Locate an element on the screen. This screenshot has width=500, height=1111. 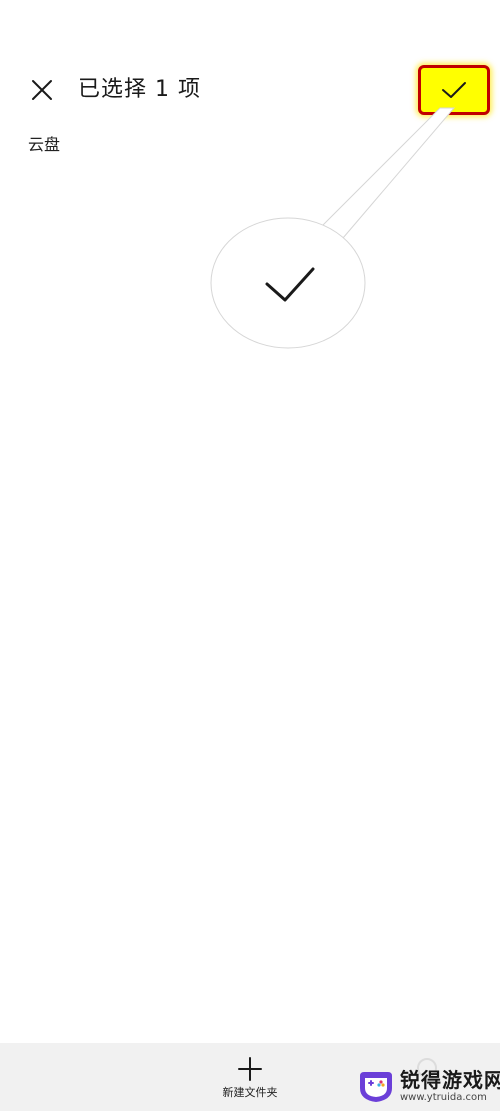
check-icon is located at coordinates (454, 90).